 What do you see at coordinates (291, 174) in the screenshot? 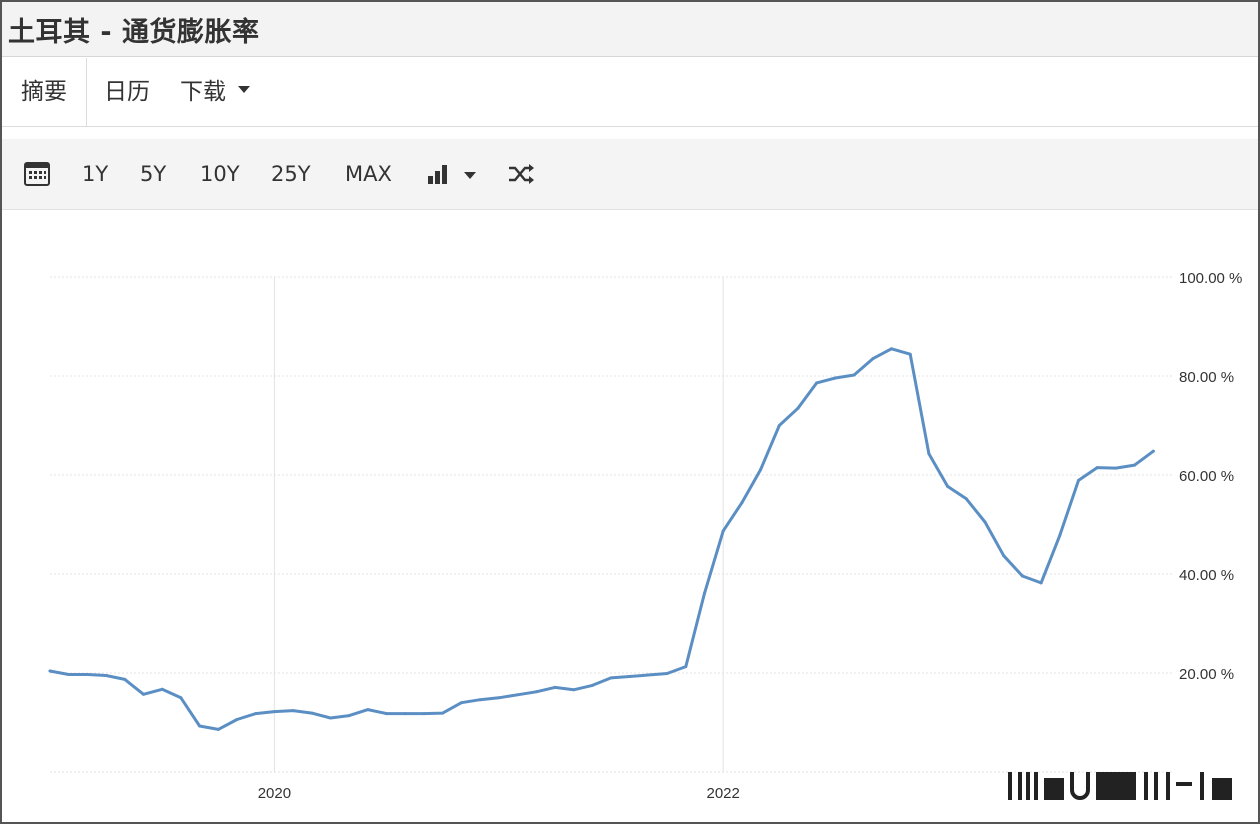
I see `range-25y-button: 25Y` at bounding box center [291, 174].